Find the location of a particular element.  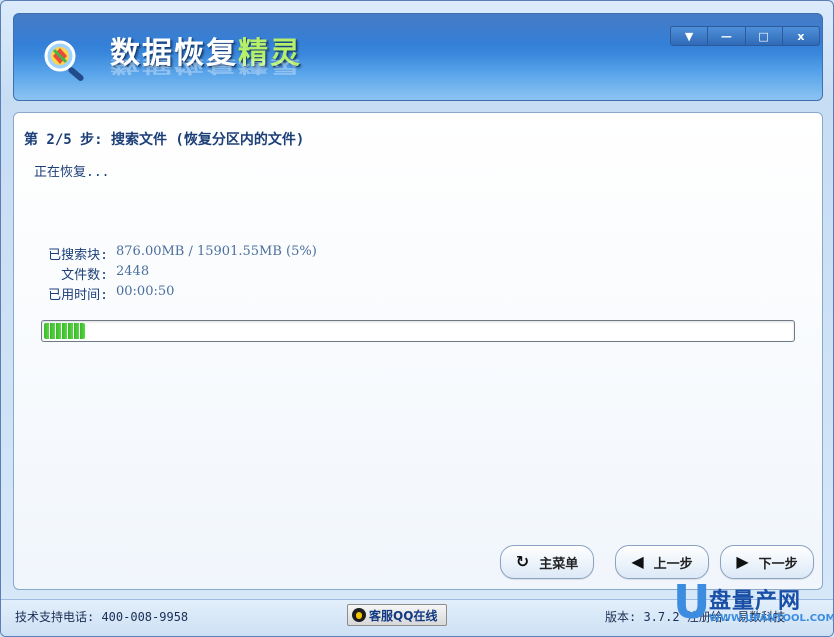

searched-row: 已搜索块: 876.00MB / 15901.55MB (5%) is located at coordinates (172, 253).